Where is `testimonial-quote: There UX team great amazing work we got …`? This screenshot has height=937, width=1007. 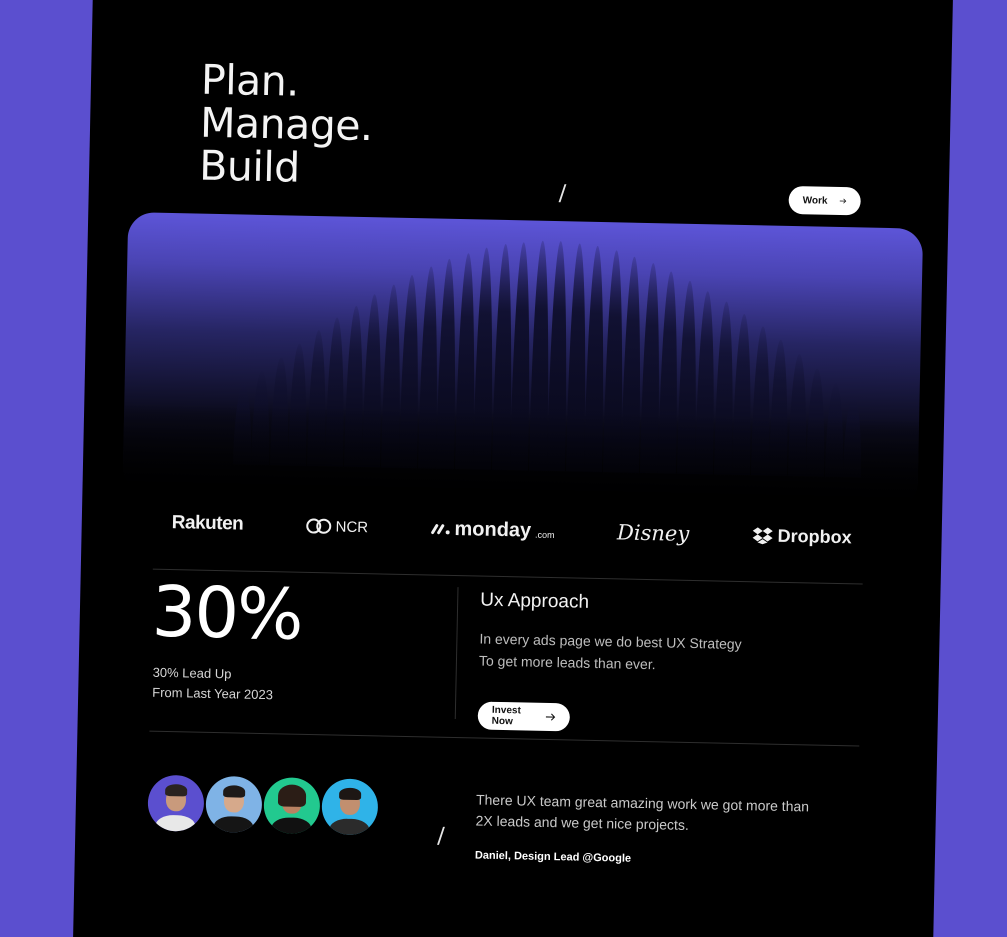
testimonial-quote: There UX team great amazing work we got … is located at coordinates (665, 815).